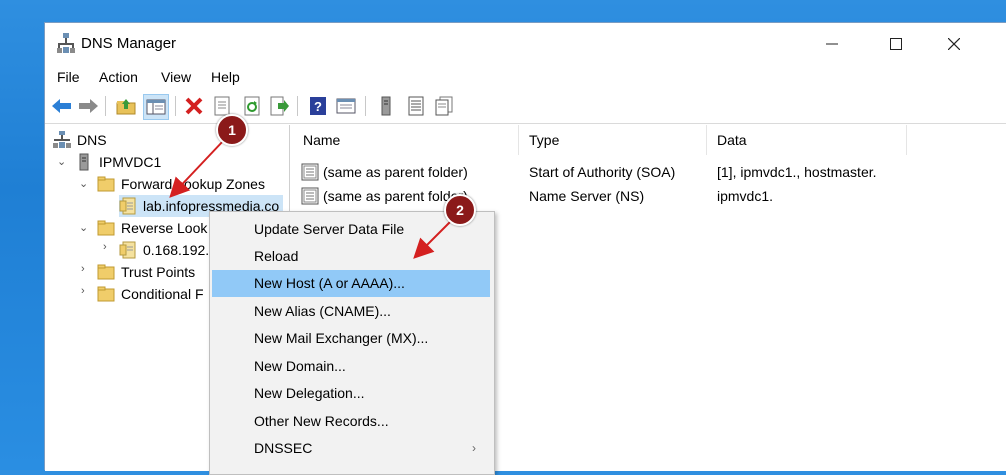 The image size is (1006, 475). Describe the element at coordinates (525, 106) in the screenshot. I see `toolbar: ?` at that location.